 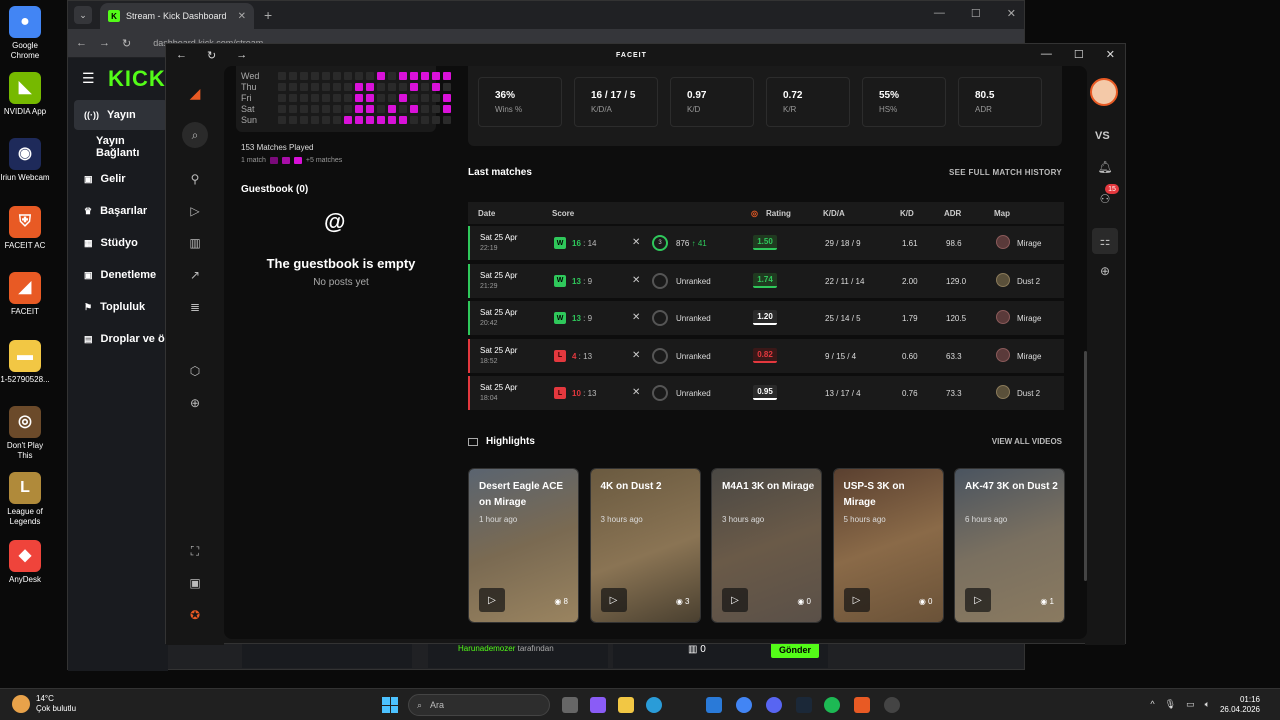 What do you see at coordinates (195, 307) in the screenshot?
I see `list-icon: ≣` at bounding box center [195, 307].